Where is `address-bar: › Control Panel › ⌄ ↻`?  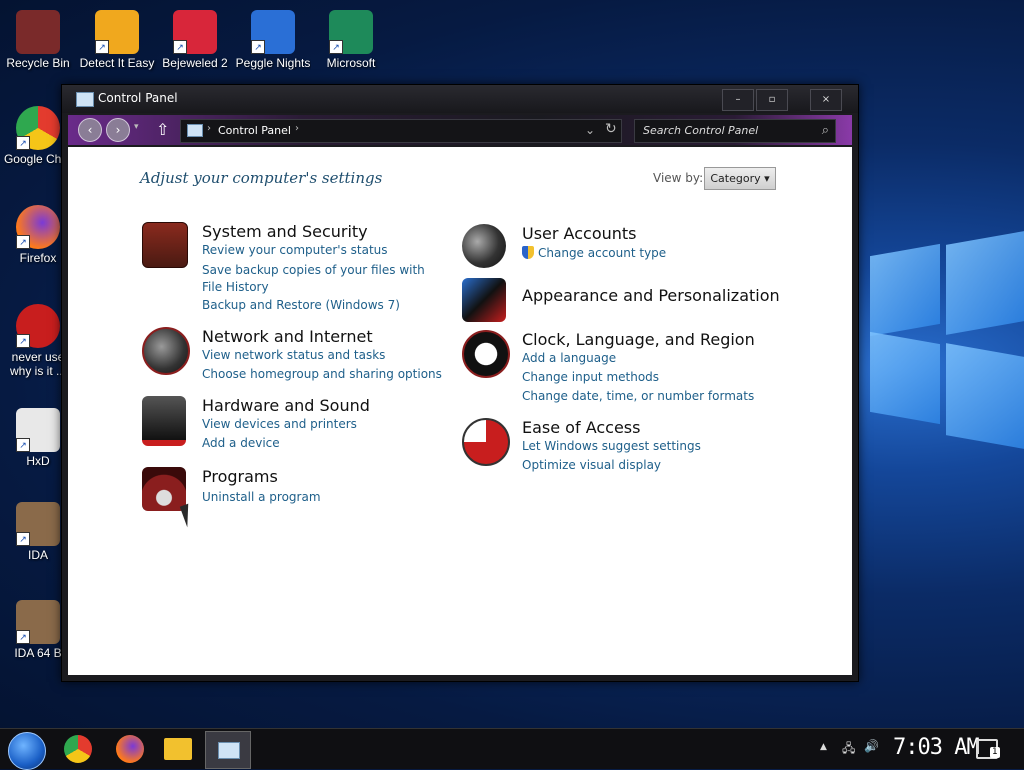
address-bar: › Control Panel › ⌄ ↻ is located at coordinates (401, 131).